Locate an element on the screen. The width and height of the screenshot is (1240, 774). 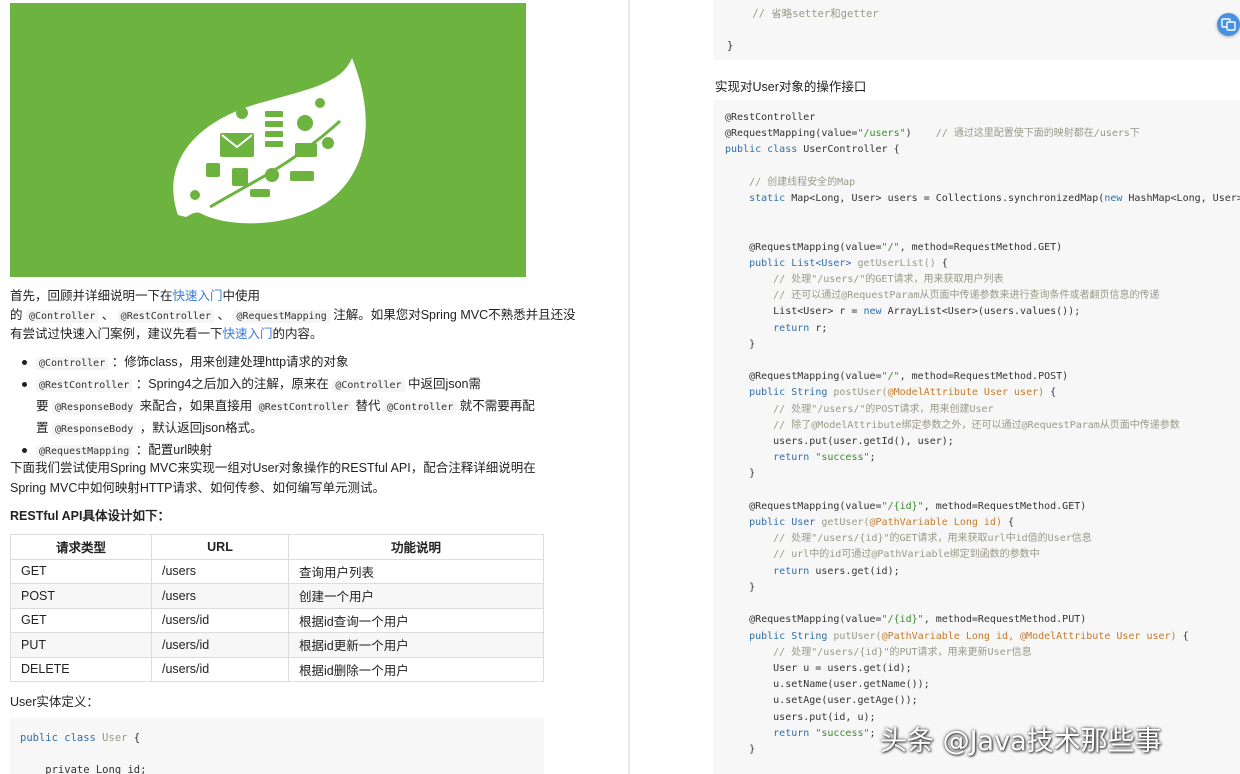
api-design-heading: RESTful API具体设计如下： is located at coordinates (90, 516).